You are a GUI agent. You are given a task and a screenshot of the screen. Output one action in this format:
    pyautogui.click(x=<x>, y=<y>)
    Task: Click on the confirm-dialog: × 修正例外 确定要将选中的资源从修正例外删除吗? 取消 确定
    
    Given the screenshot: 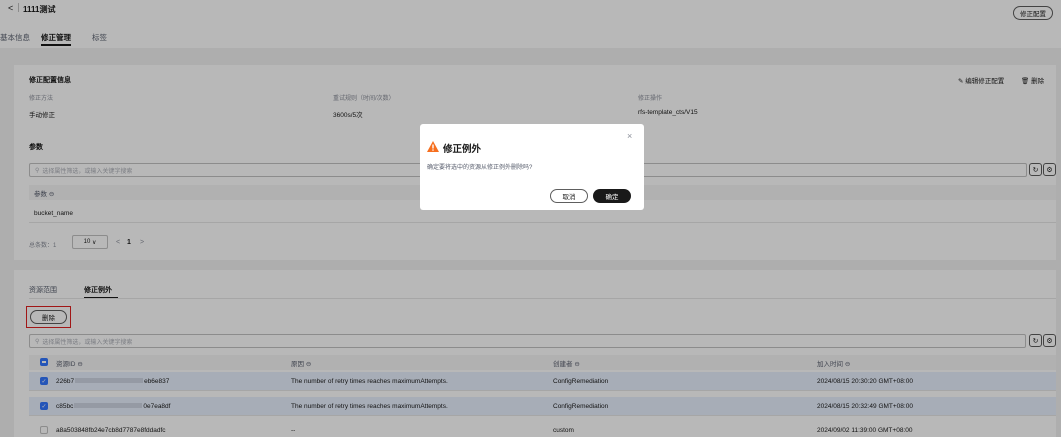 What is the action you would take?
    pyautogui.click(x=532, y=167)
    